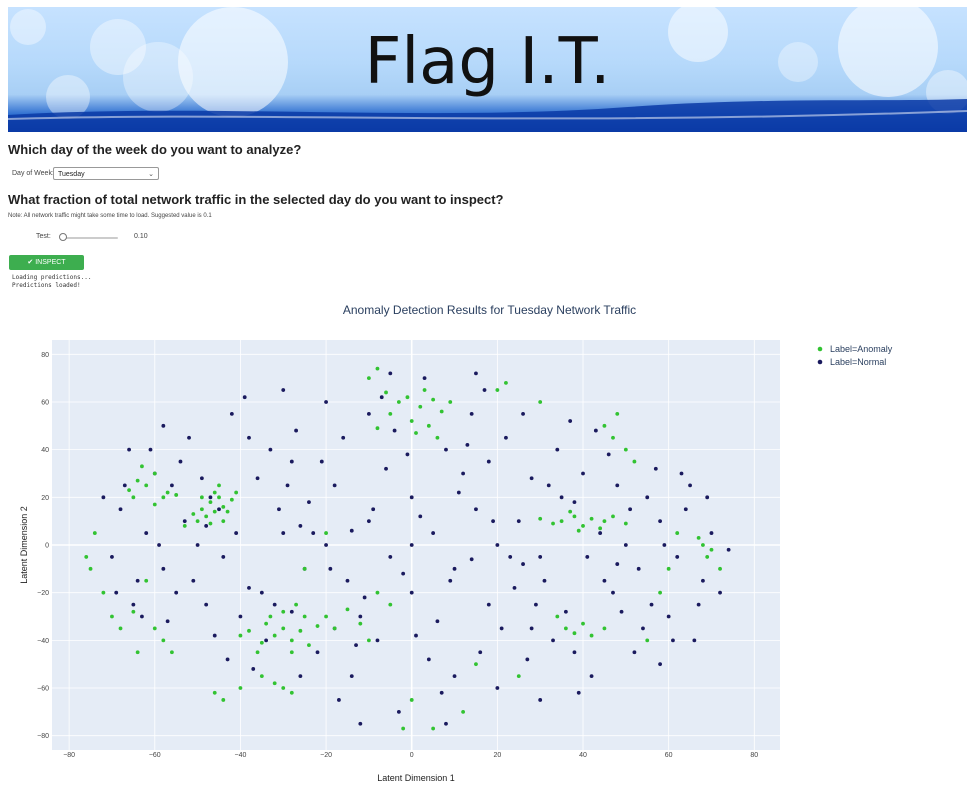 The height and width of the screenshot is (801, 979). I want to click on y-tick-label: 20, so click(45, 498).